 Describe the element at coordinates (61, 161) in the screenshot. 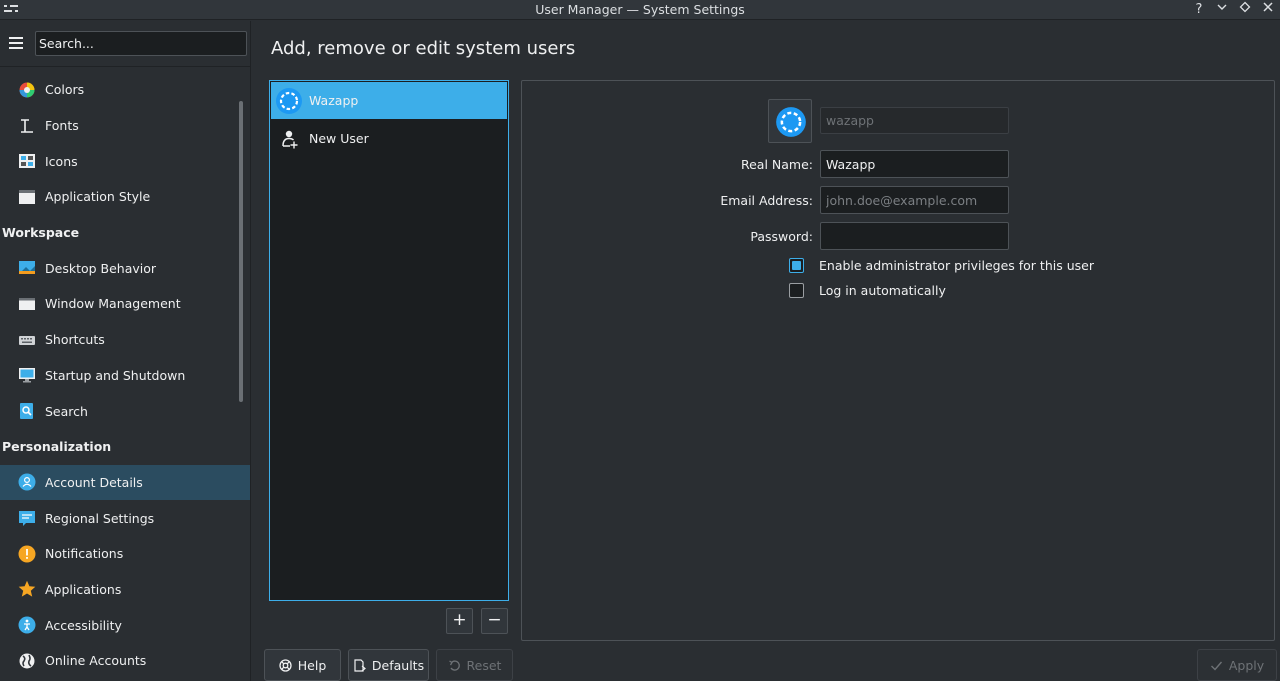

I see `sidebar-item-label: Icons` at that location.